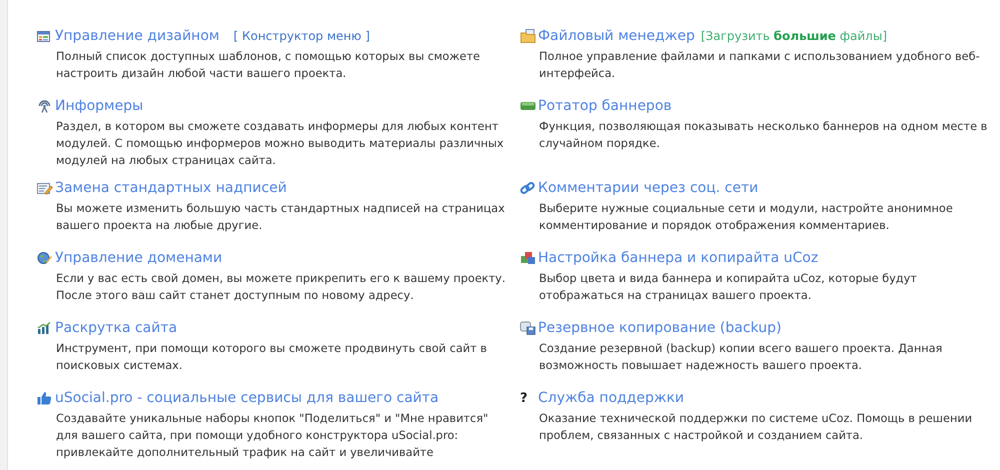 The image size is (1000, 470). I want to click on menu-builder-link: [ Конструктор меню ], so click(301, 36).